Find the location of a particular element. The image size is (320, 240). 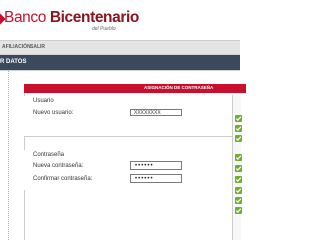

site-header: Banco Bicentenario del Pueblo is located at coordinates (120, 20).